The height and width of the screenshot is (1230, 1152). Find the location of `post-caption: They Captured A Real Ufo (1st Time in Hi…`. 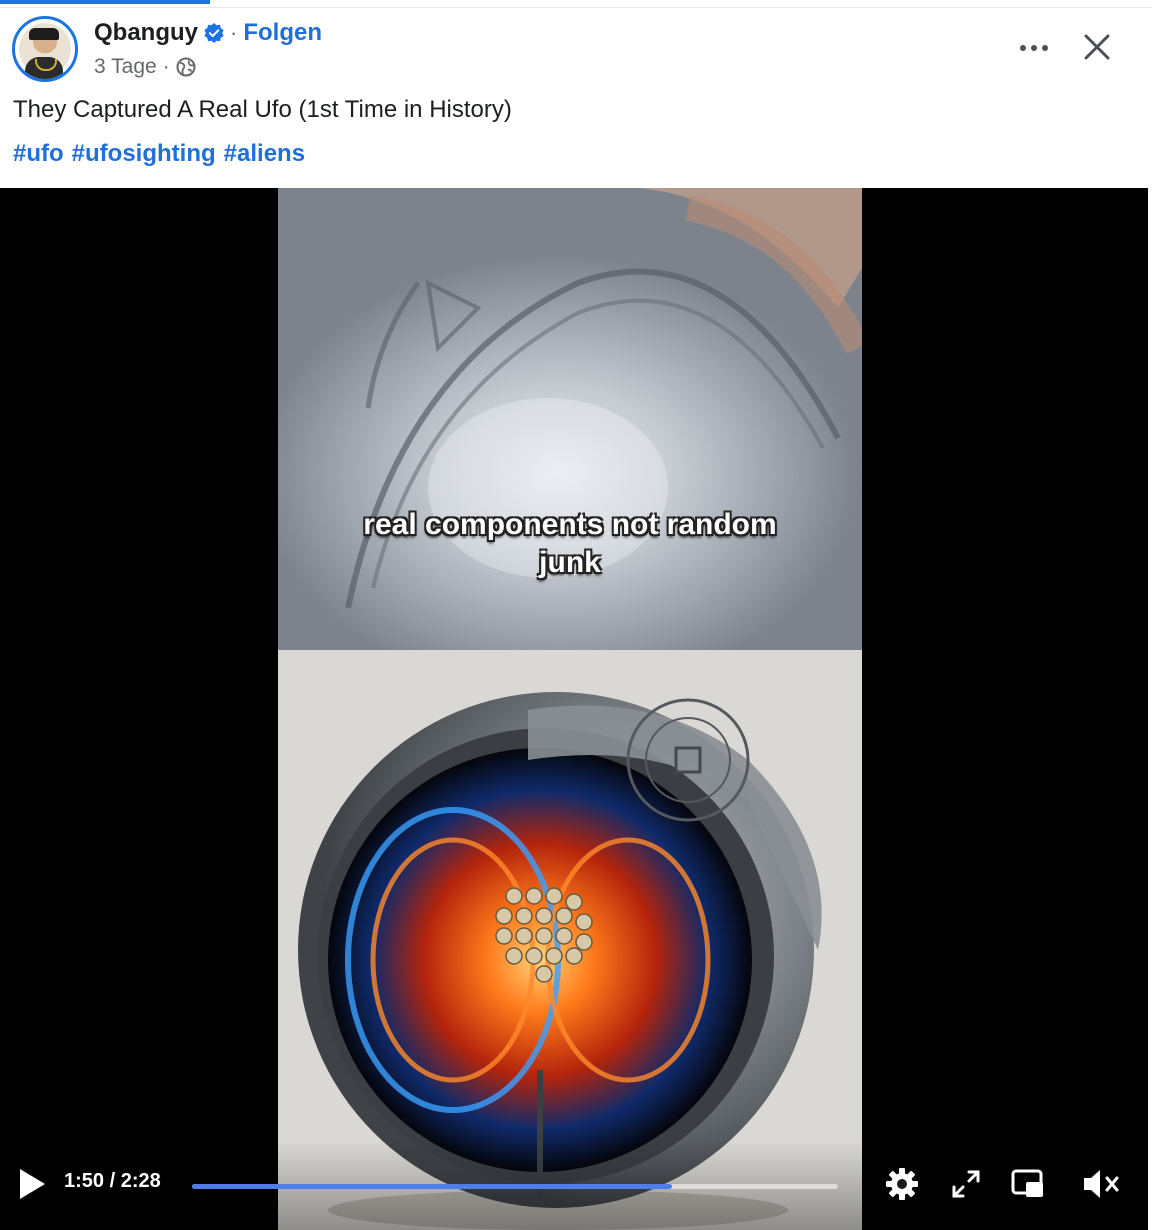

post-caption: They Captured A Real Ufo (1st Time in Hi… is located at coordinates (262, 109).